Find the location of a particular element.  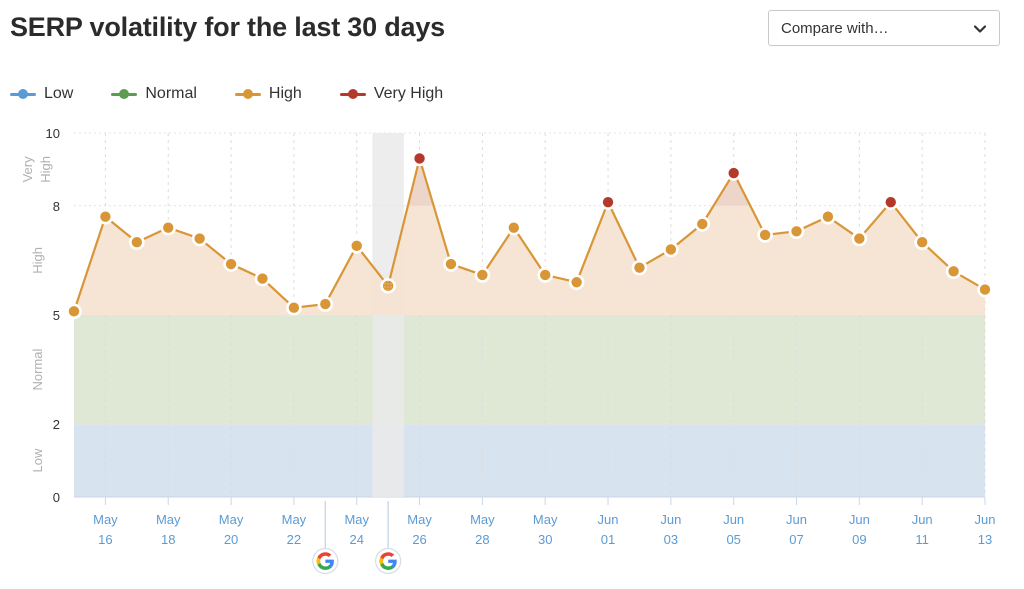

legend-marker-normal-icon is located at coordinates (124, 94).